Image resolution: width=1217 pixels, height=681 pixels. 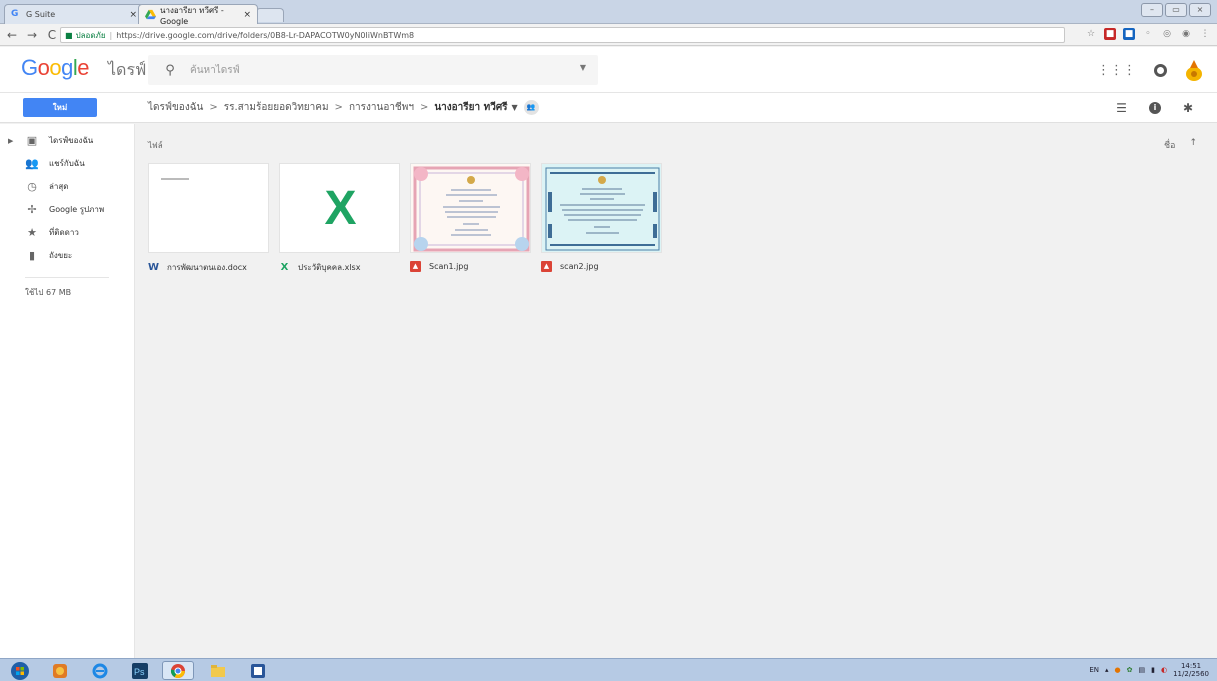 I want to click on file-card: ▲ Scan1.jpg, so click(x=470, y=217).